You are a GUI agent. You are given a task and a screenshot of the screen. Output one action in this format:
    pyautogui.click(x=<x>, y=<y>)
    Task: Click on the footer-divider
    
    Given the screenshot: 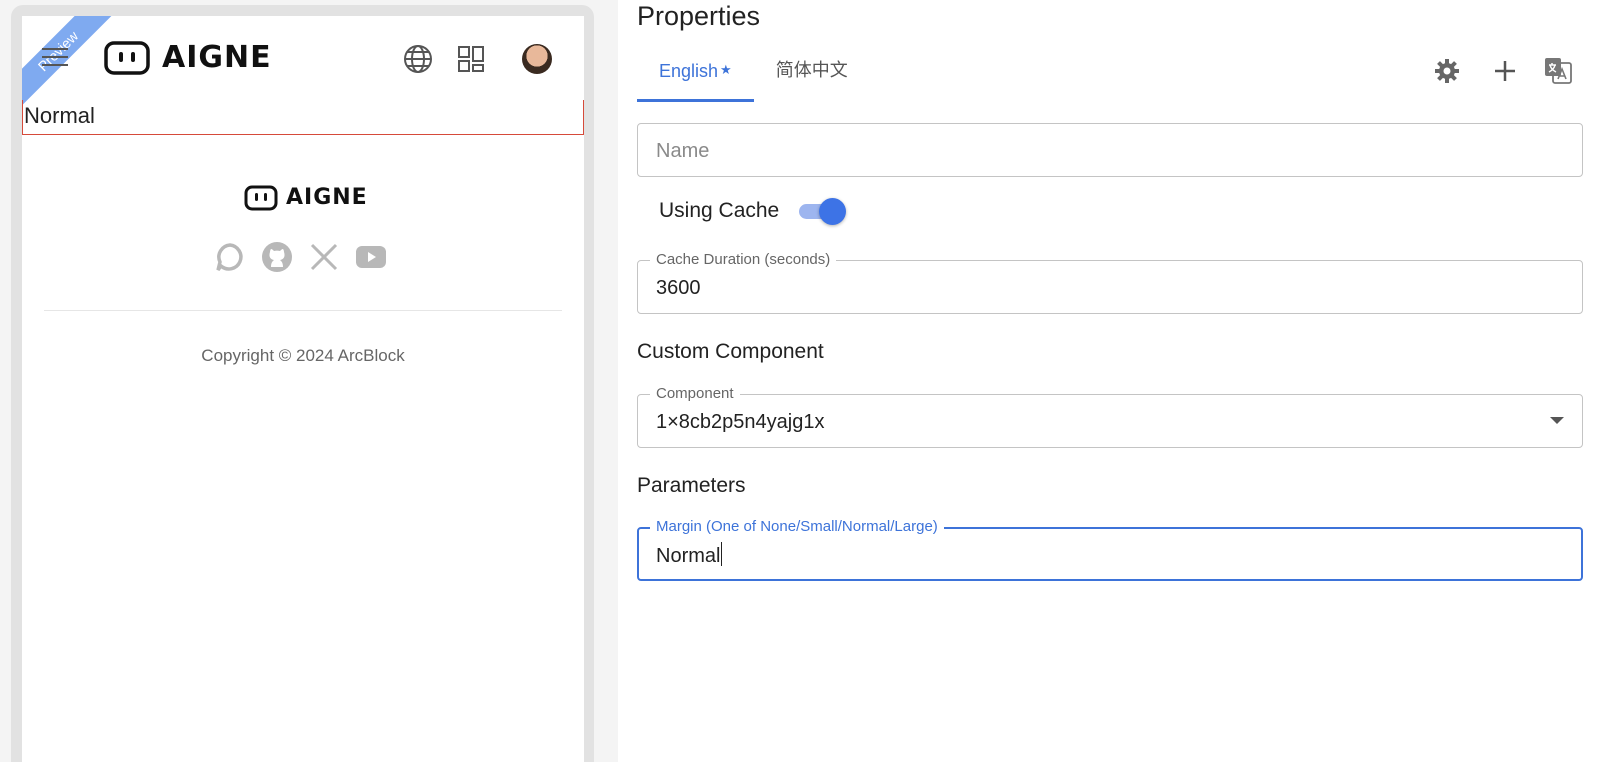 What is the action you would take?
    pyautogui.click(x=303, y=310)
    